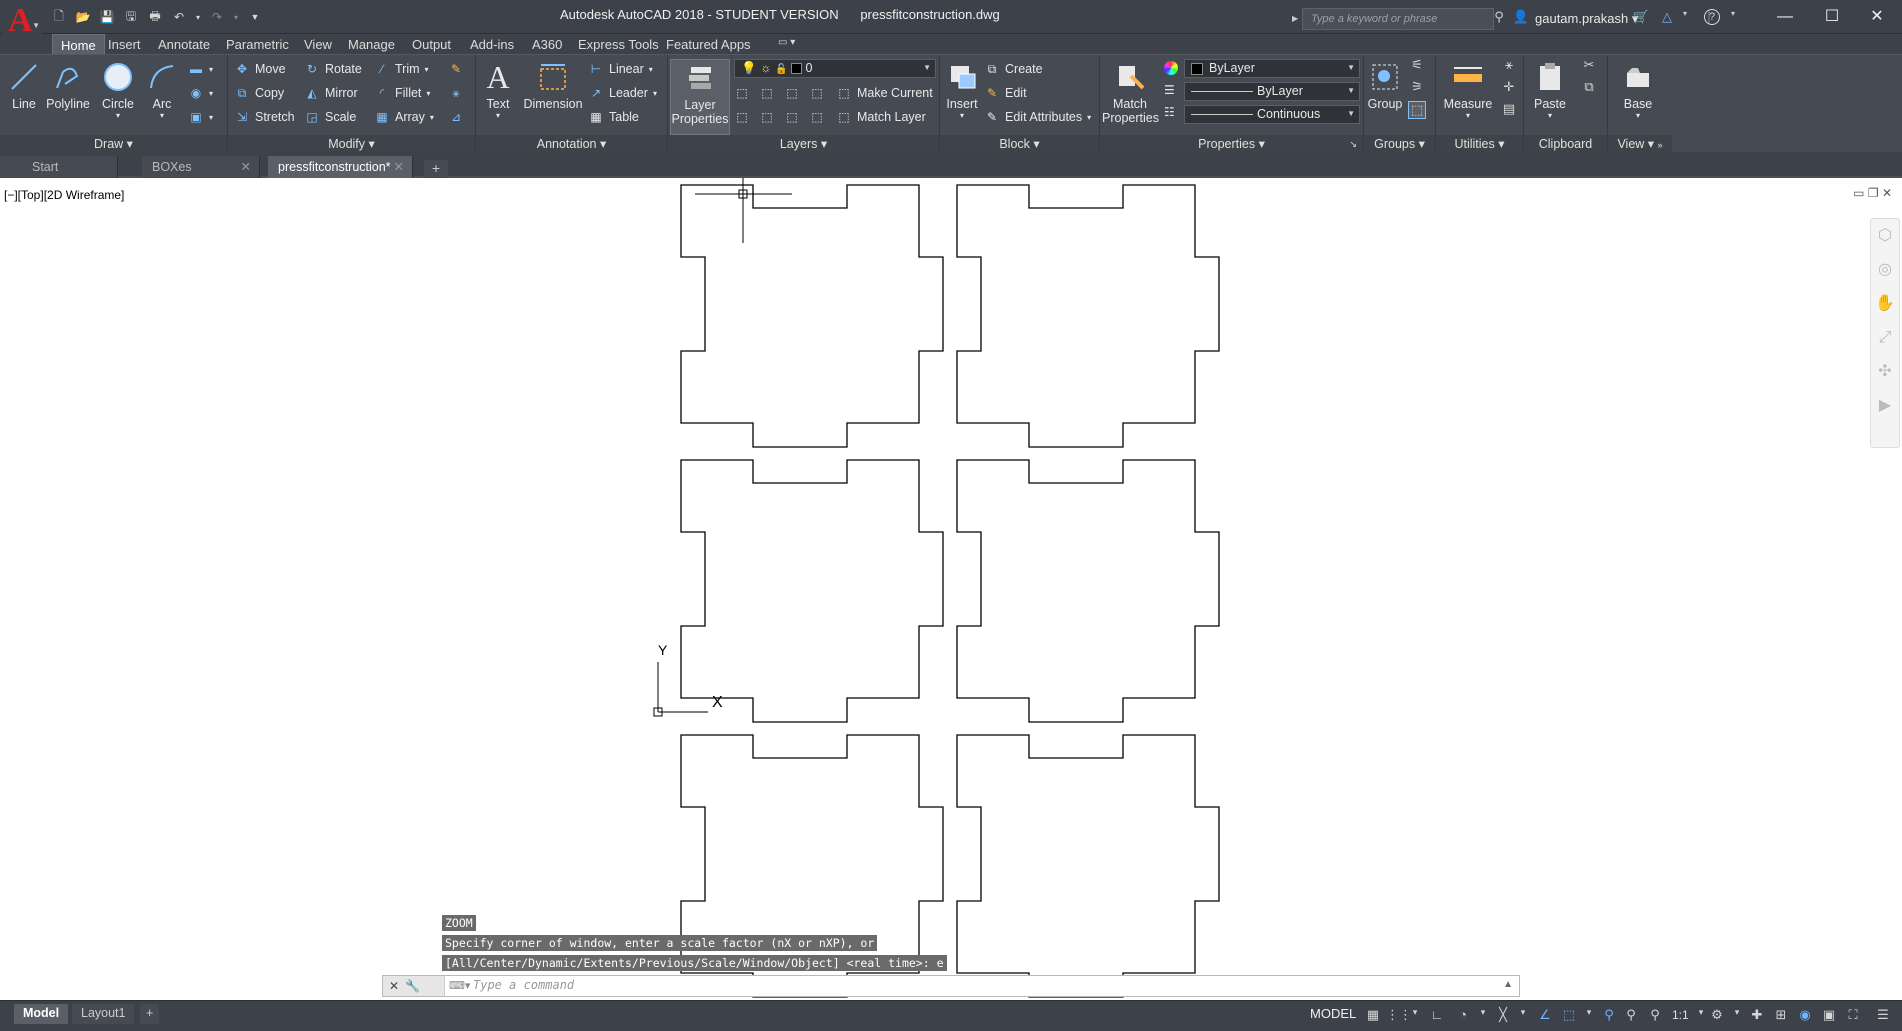 The height and width of the screenshot is (1031, 1902). What do you see at coordinates (412, 986) in the screenshot?
I see `wrench-icon: 🔧` at bounding box center [412, 986].